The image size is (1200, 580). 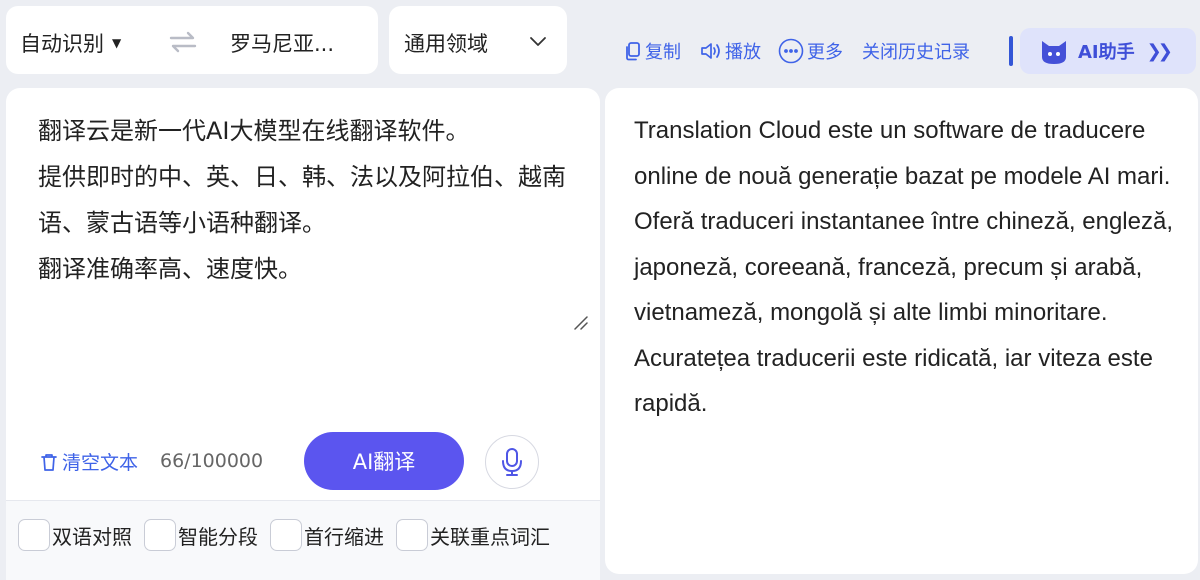 What do you see at coordinates (344, 536) in the screenshot?
I see `option-label: 首行缩进` at bounding box center [344, 536].